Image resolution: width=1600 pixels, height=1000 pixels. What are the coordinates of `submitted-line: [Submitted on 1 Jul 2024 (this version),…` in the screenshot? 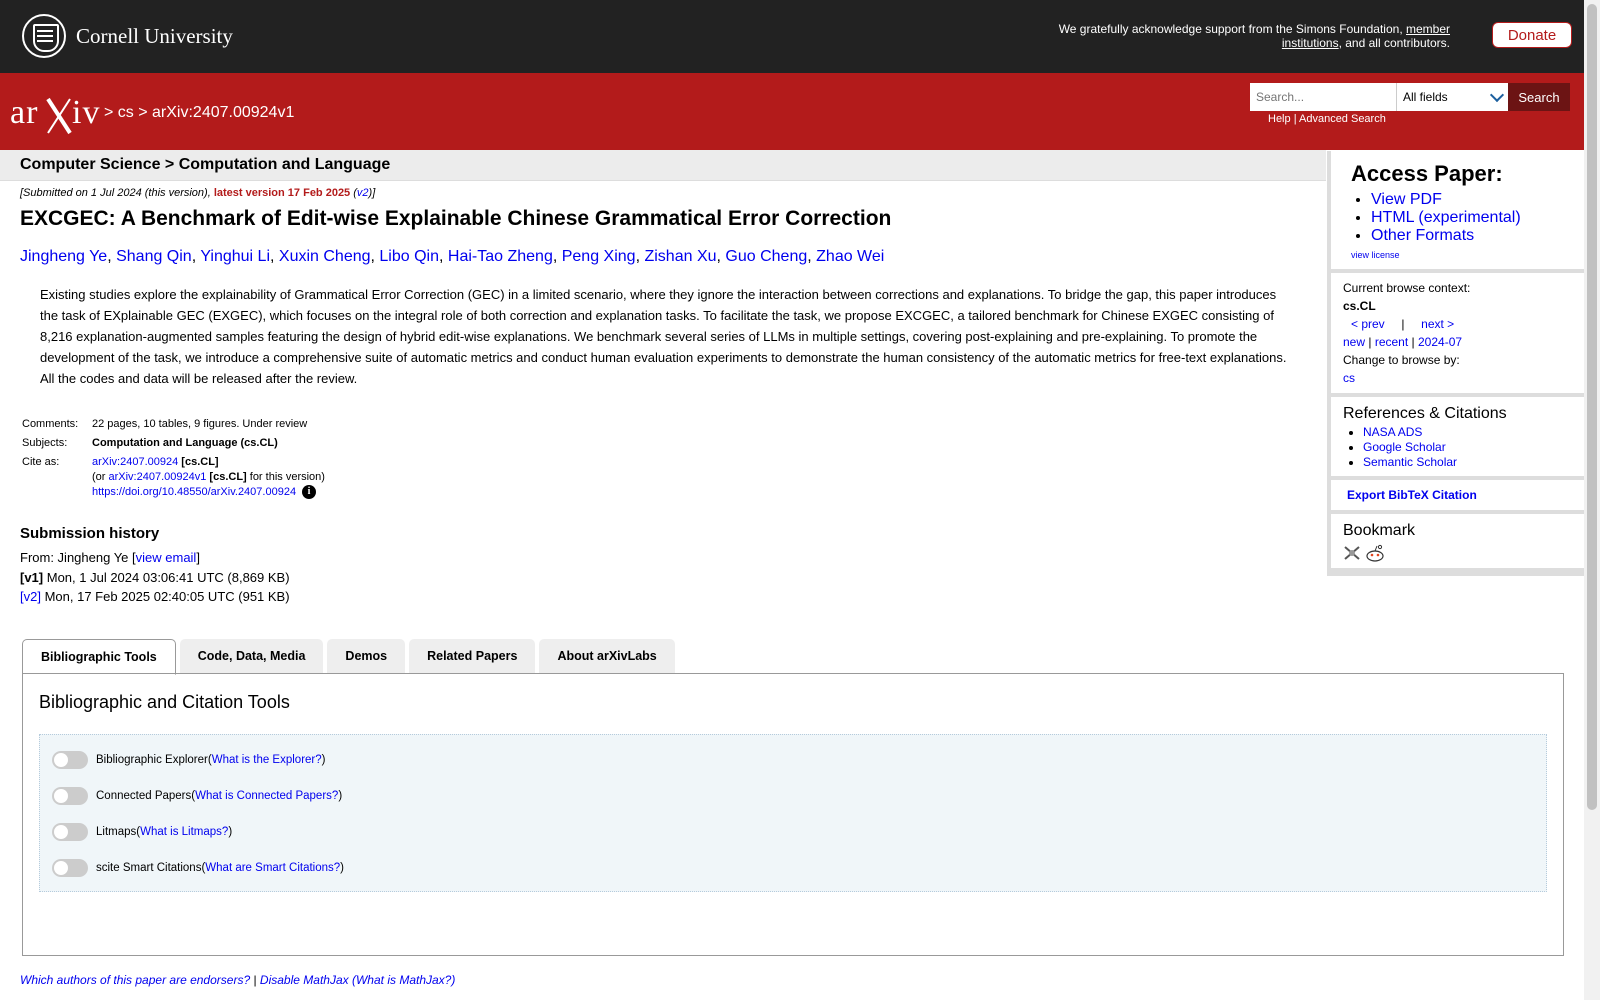 It's located at (198, 193).